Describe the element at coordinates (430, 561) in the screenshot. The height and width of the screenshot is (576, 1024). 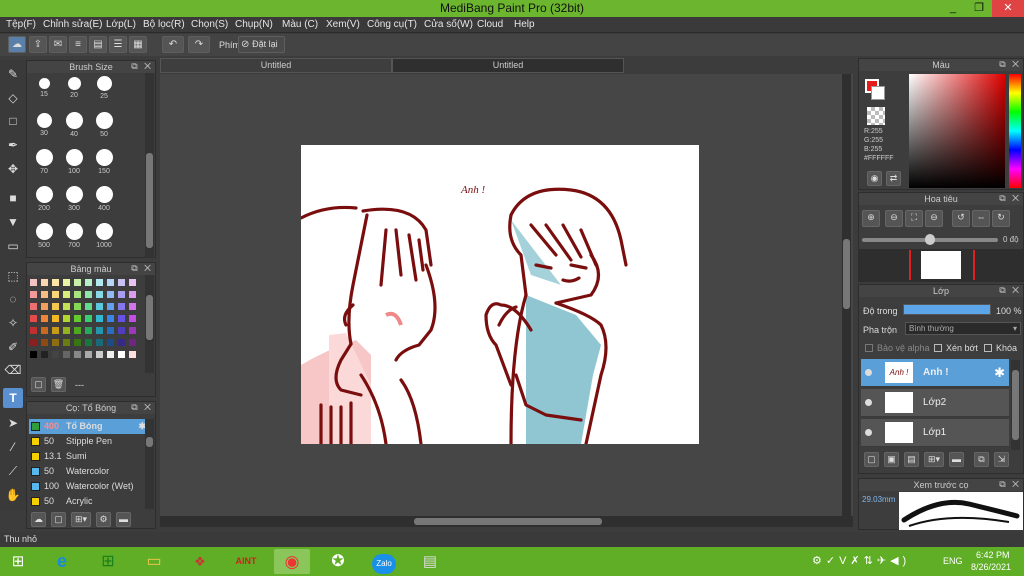
I see `document-icon: ▤` at that location.